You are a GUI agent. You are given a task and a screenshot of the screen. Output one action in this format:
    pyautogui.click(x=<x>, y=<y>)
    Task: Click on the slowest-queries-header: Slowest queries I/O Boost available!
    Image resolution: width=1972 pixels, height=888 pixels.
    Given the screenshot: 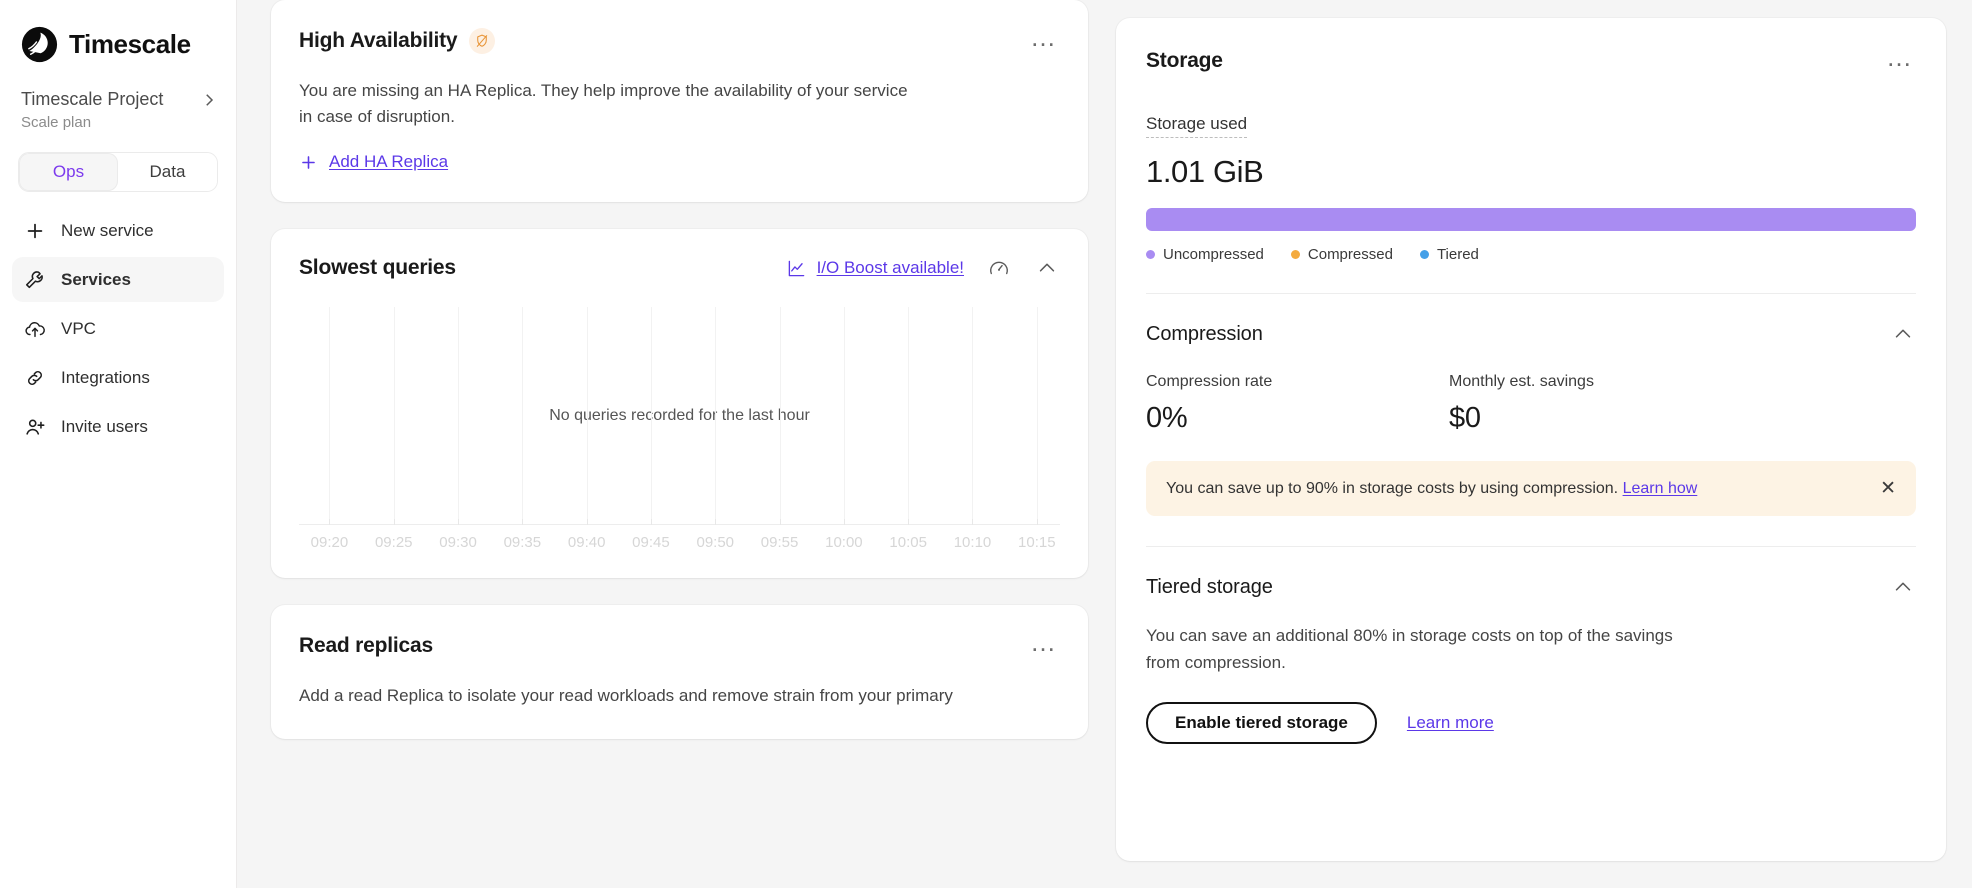 What is the action you would take?
    pyautogui.click(x=679, y=255)
    